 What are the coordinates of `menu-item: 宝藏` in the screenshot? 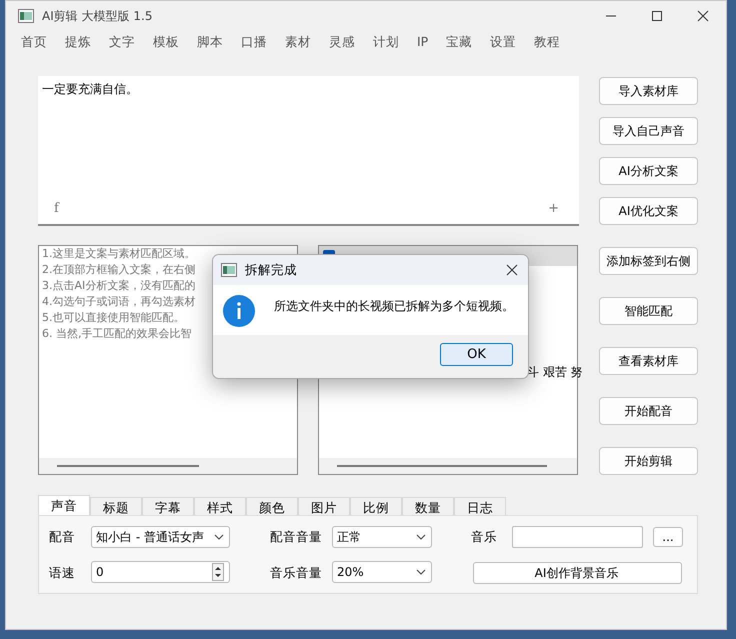 It's located at (459, 42).